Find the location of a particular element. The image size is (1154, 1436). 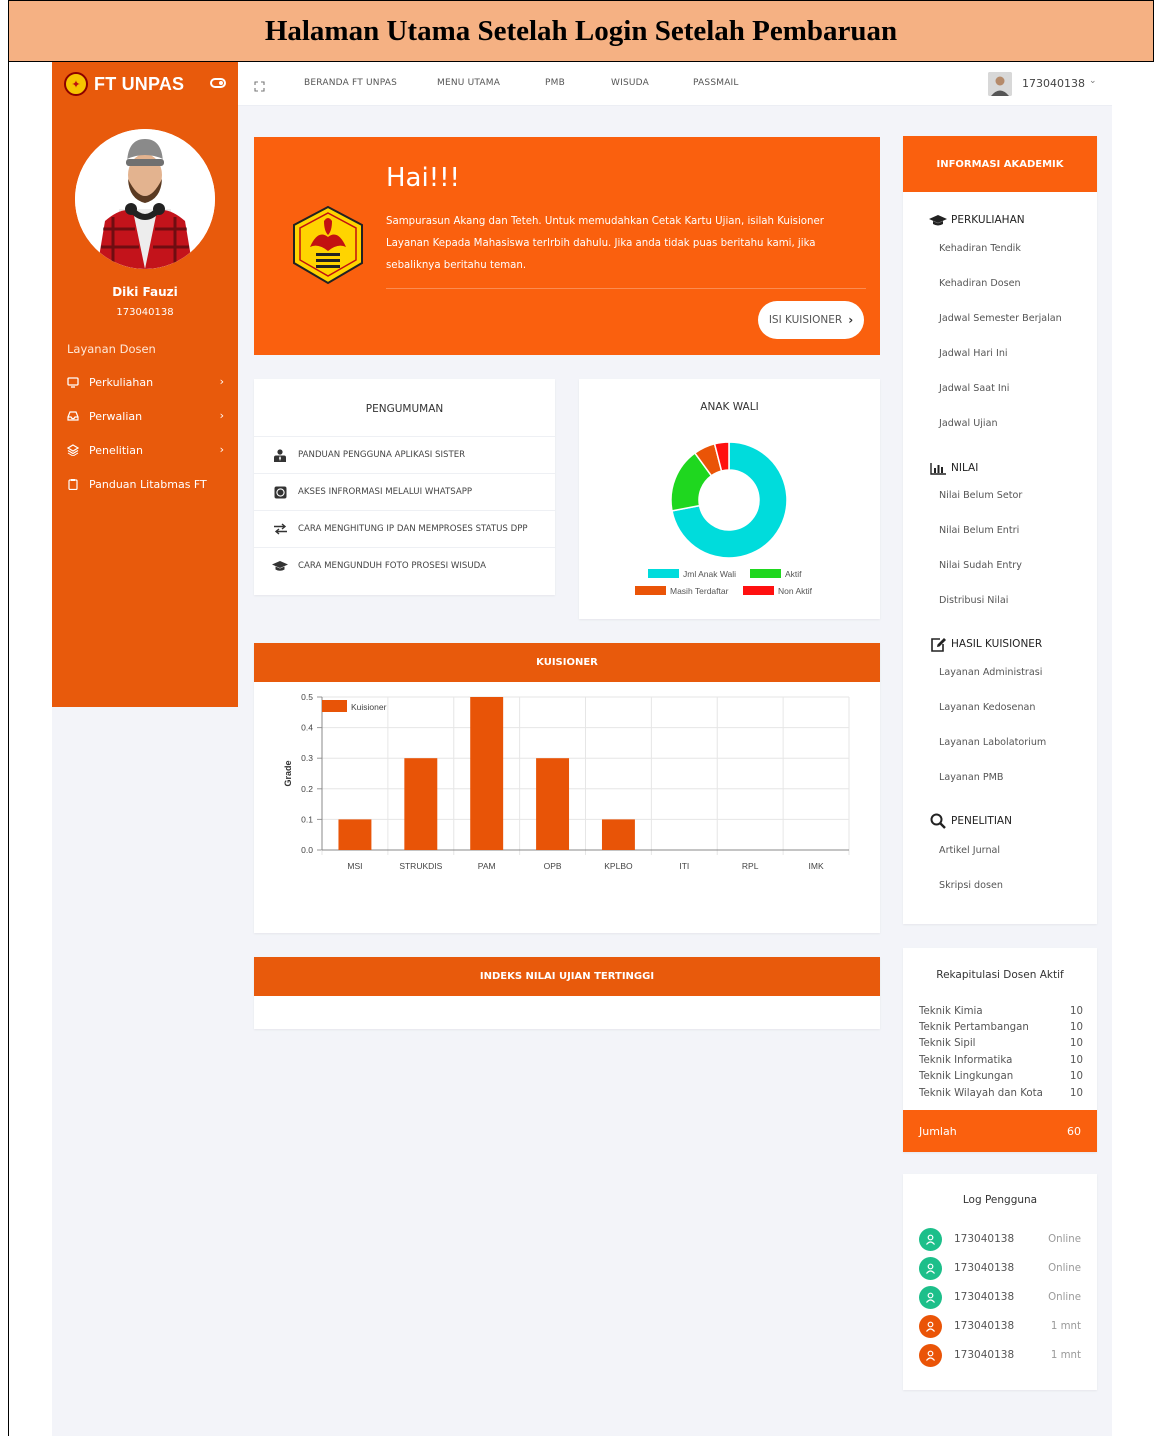

rekap-row: Teknik Pertambangan 10 is located at coordinates (1001, 1027).